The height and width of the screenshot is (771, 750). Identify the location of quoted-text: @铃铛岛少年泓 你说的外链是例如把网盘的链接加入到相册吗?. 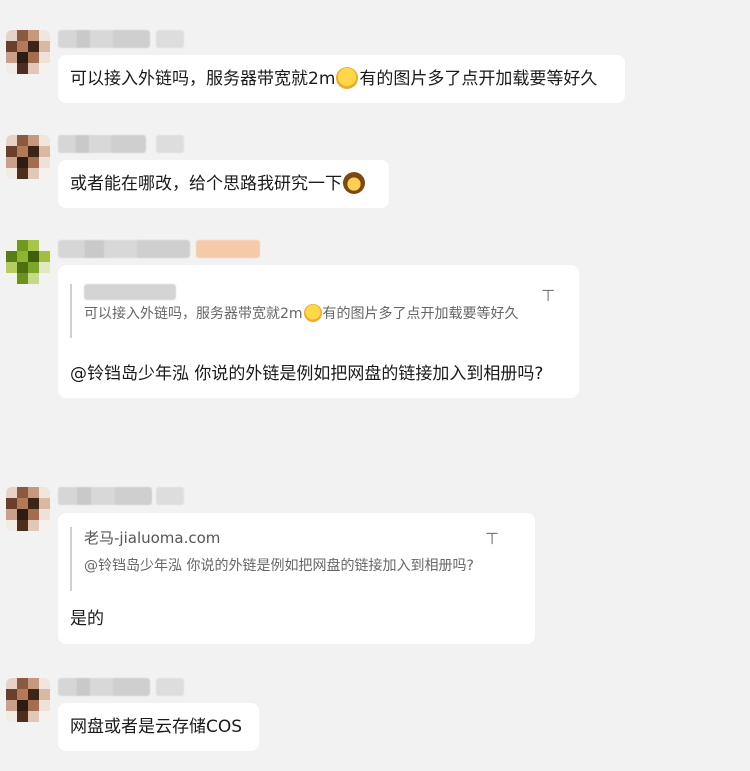
(279, 566).